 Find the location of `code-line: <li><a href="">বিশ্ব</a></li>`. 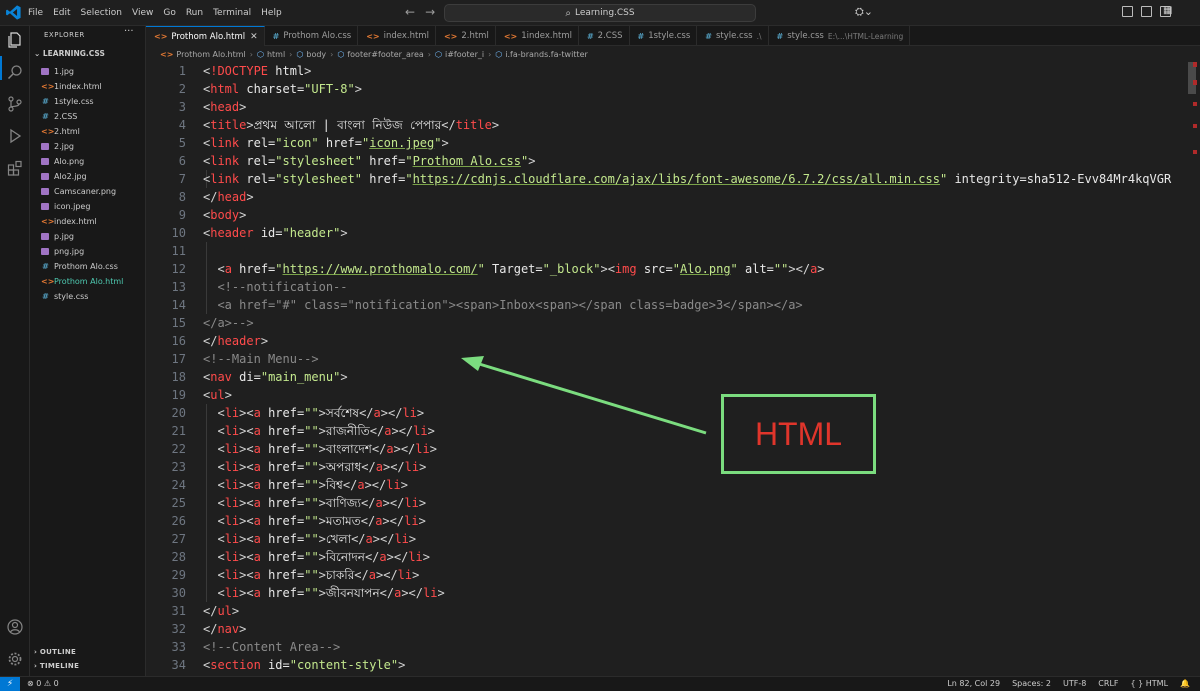

code-line: <li><a href="">বিশ্ব</a></li> is located at coordinates (312, 485).